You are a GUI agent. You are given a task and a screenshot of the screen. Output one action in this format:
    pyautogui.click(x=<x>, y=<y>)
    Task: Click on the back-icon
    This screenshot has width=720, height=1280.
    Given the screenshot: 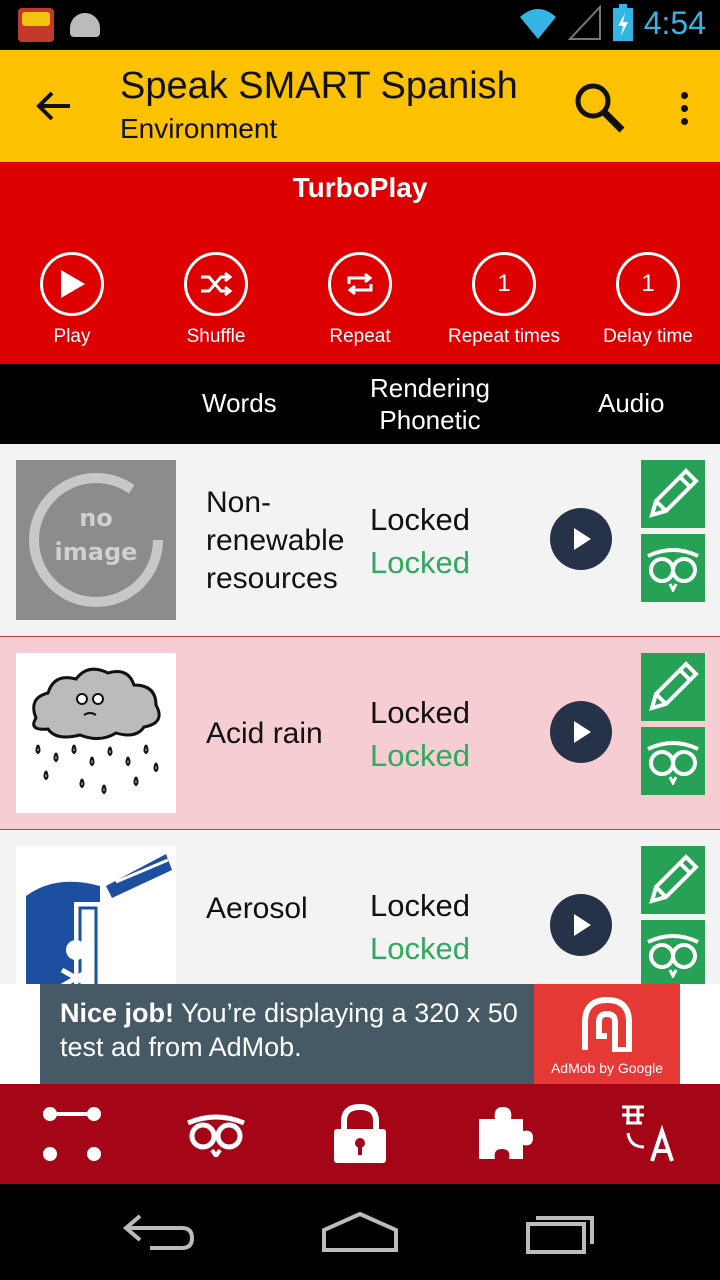 What is the action you would take?
    pyautogui.click(x=160, y=1232)
    